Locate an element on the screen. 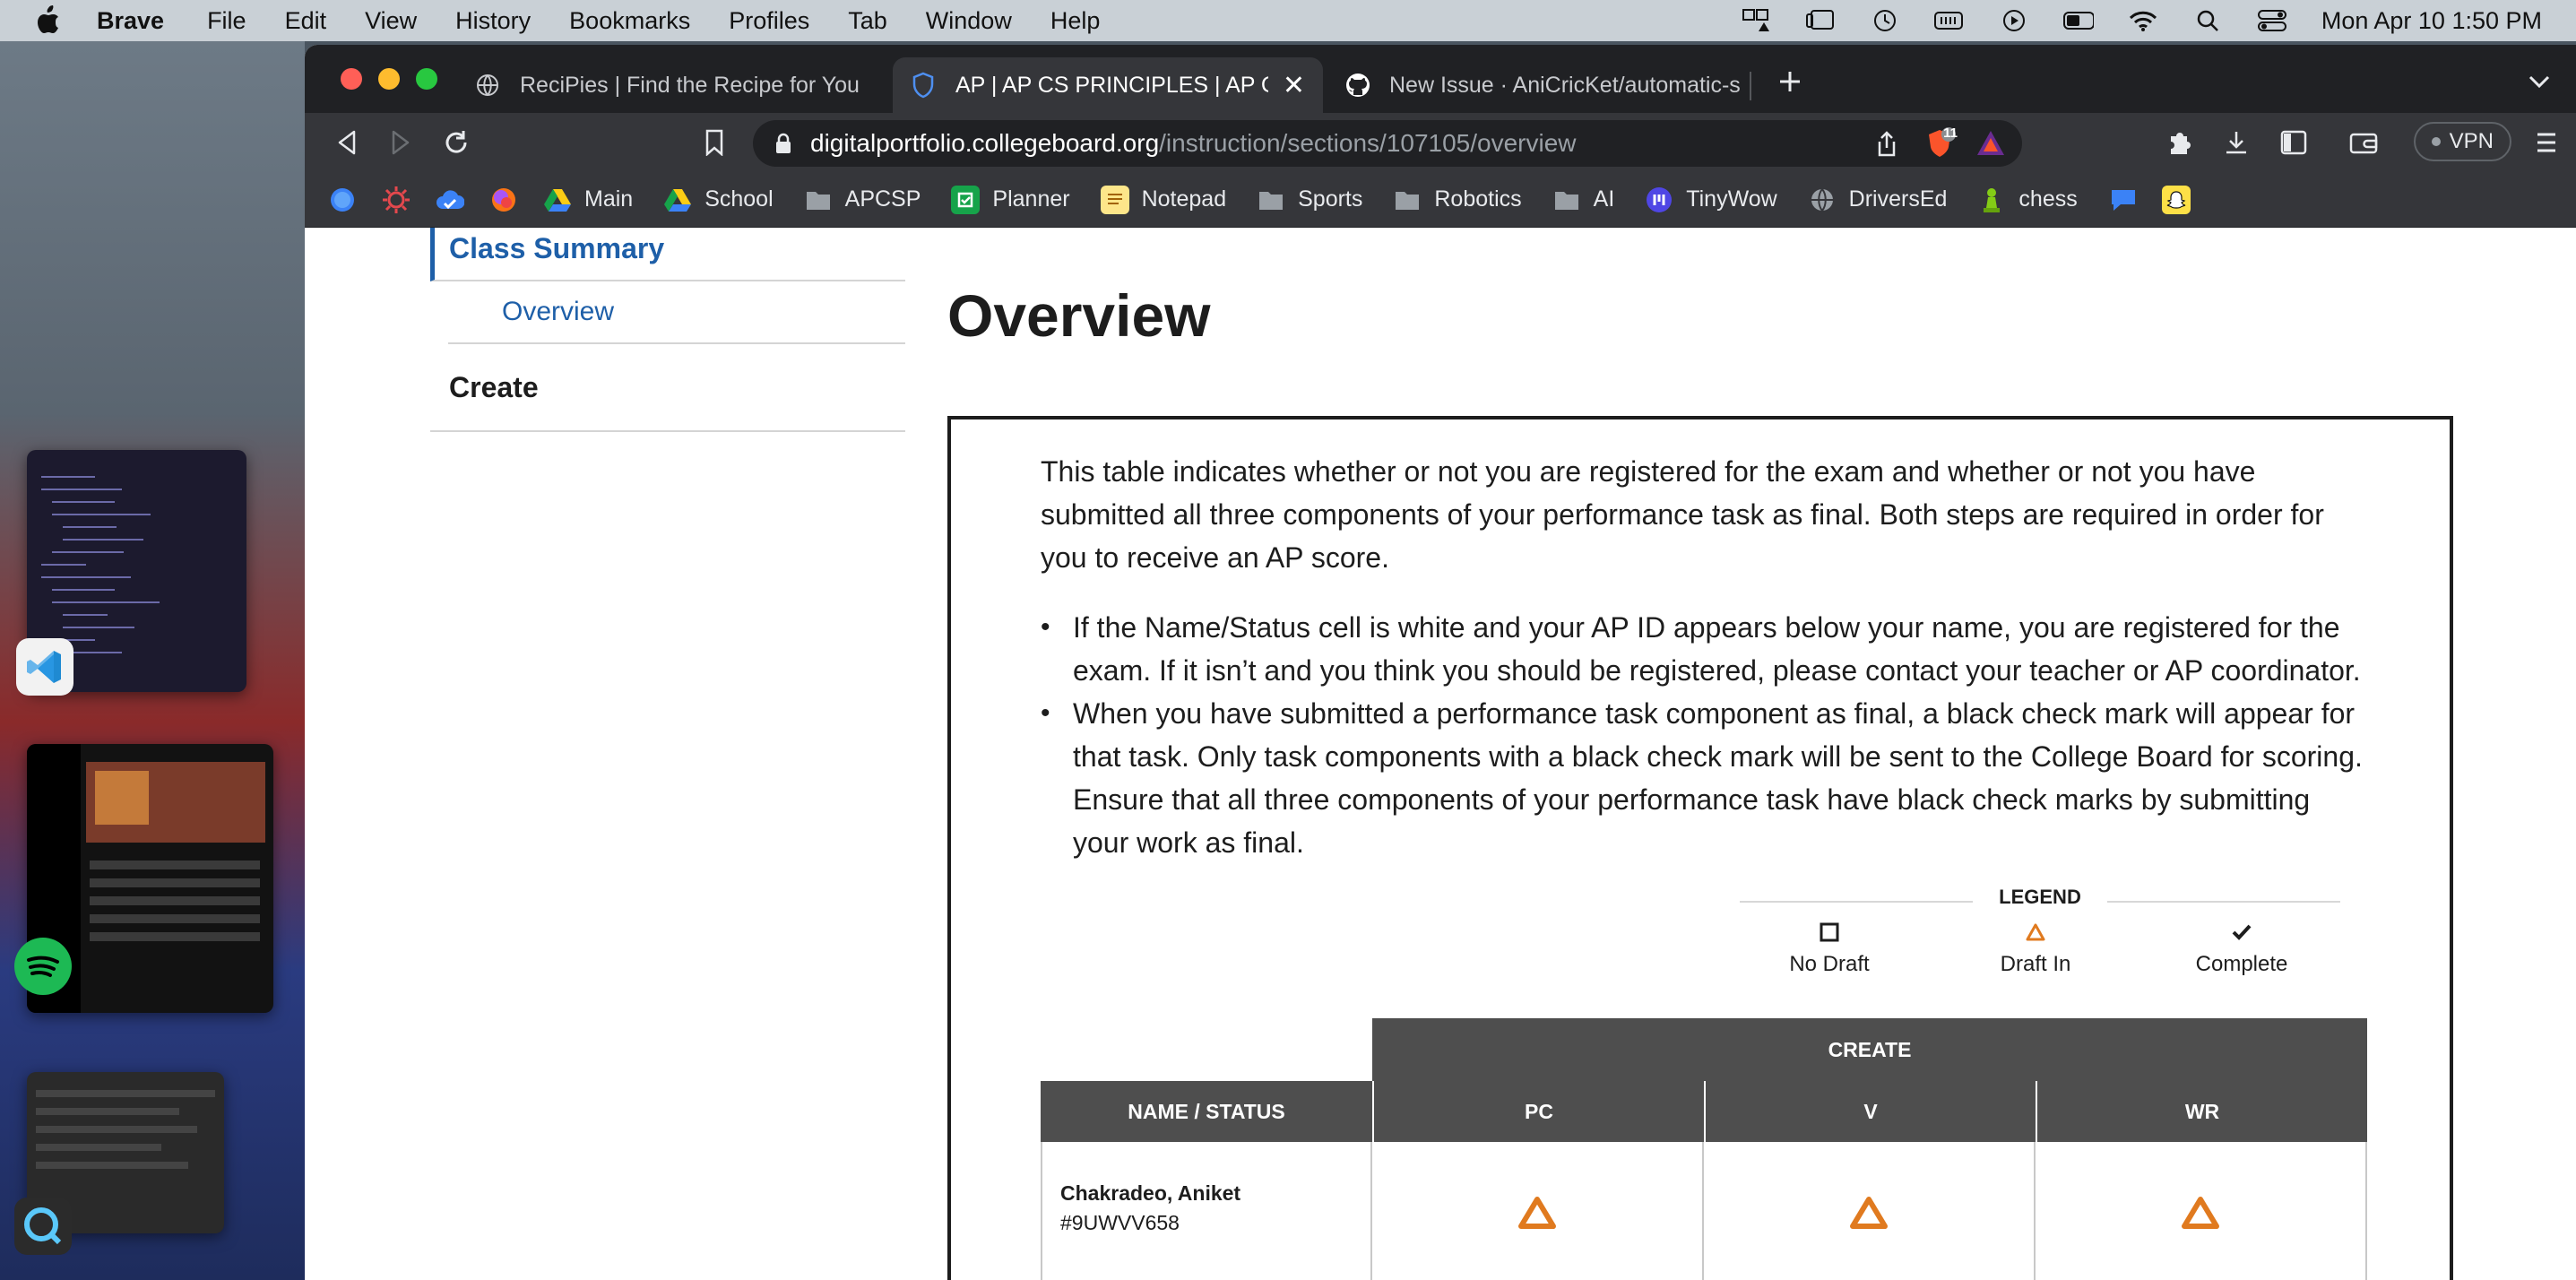  spotify-app-icon is located at coordinates (43, 967).